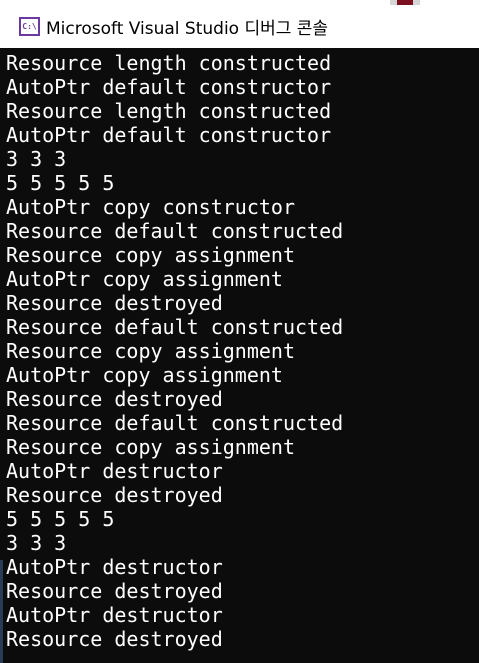 The image size is (479, 663). What do you see at coordinates (1, 611) in the screenshot?
I see `background-window-edge-left` at bounding box center [1, 611].